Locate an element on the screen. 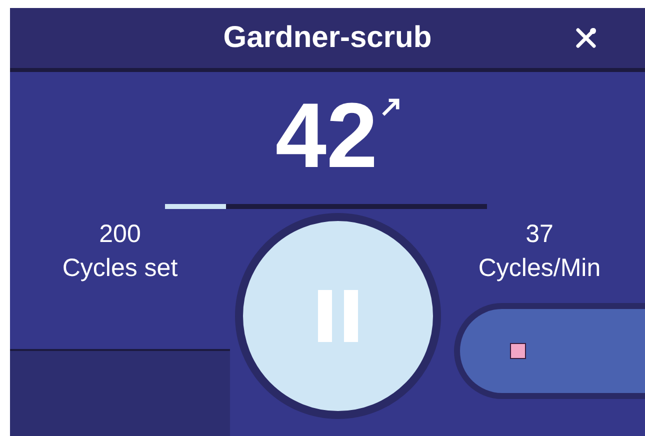 This screenshot has height=436, width=645. rate-value: 37 is located at coordinates (540, 234).